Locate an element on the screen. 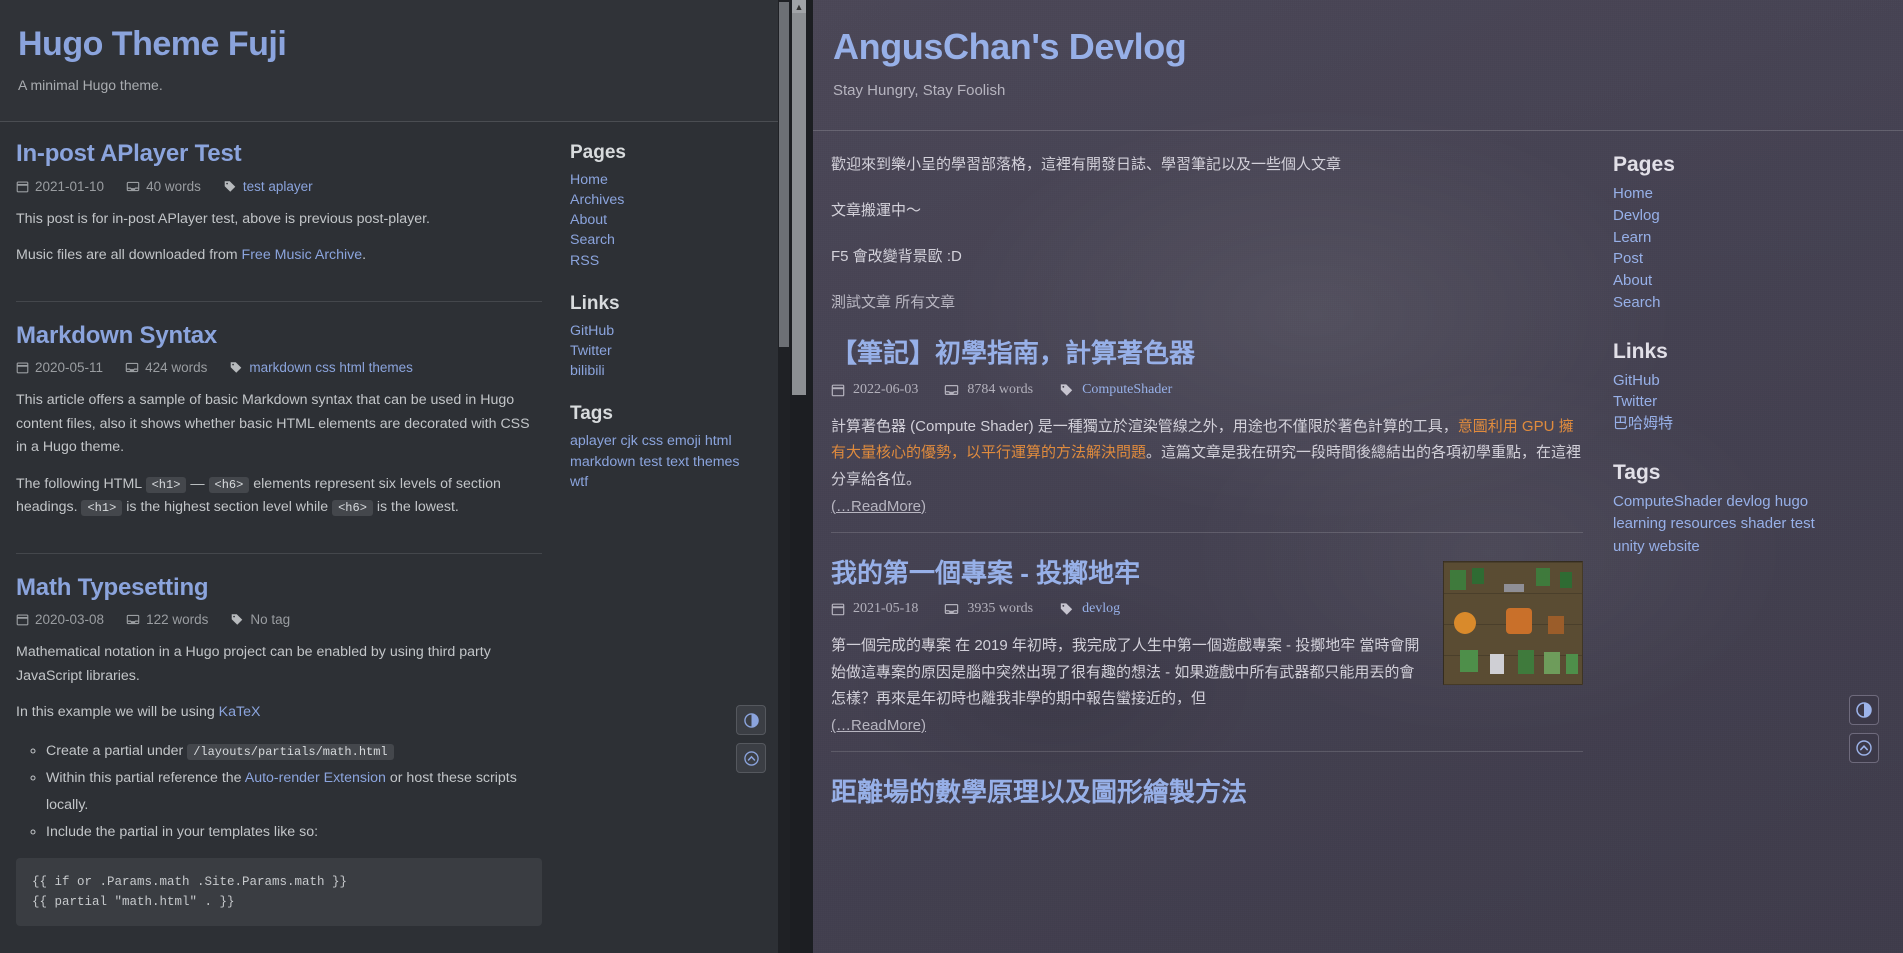  post-date-text: 2022-06-03 is located at coordinates (886, 389).